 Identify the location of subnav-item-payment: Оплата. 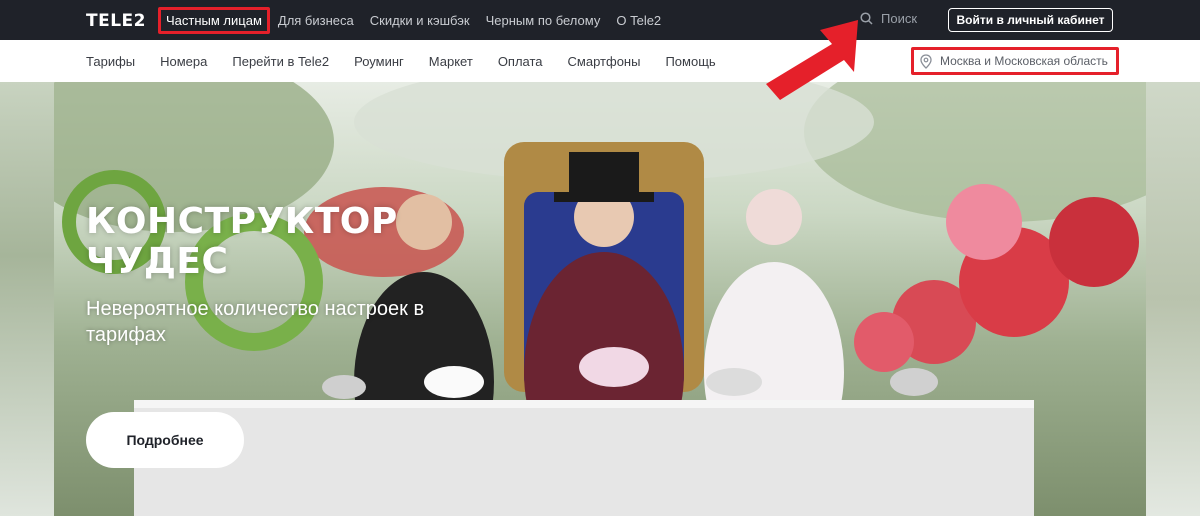
(520, 61).